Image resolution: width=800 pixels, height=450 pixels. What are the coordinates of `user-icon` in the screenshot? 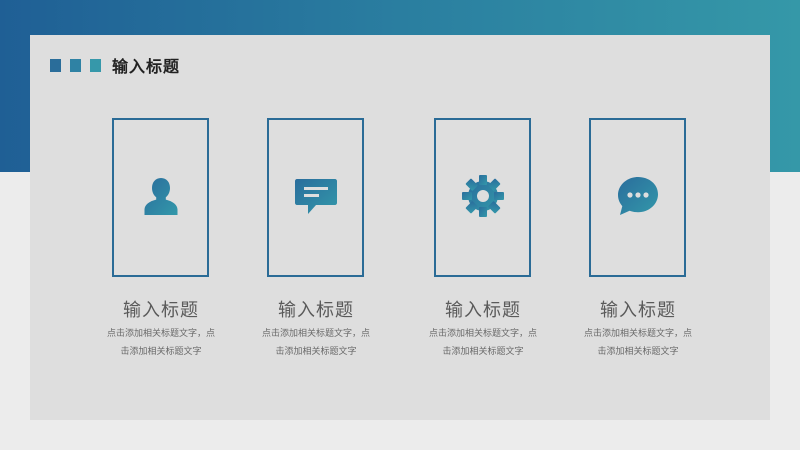 It's located at (161, 198).